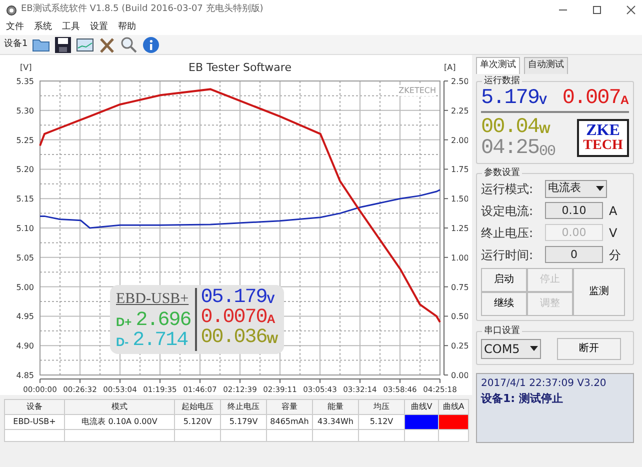 The height and width of the screenshot is (467, 642). Describe the element at coordinates (25, 257) in the screenshot. I see `y-tick-label: 5.05` at that location.